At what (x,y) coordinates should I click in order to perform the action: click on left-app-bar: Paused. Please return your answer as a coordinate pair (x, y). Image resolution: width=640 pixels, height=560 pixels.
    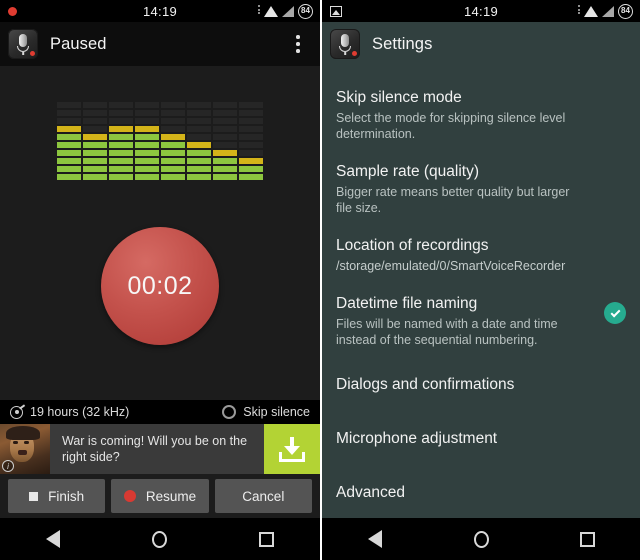
    Looking at the image, I should click on (160, 44).